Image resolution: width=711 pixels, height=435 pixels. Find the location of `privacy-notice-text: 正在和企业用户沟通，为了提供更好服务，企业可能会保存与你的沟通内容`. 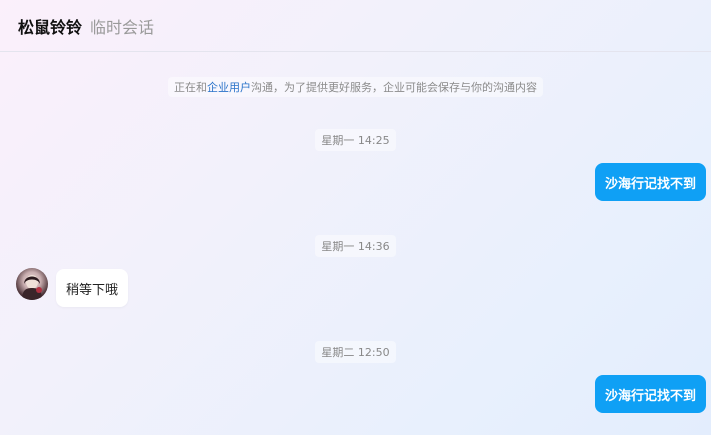

privacy-notice-text: 正在和企业用户沟通，为了提供更好服务，企业可能会保存与你的沟通内容 is located at coordinates (355, 87).